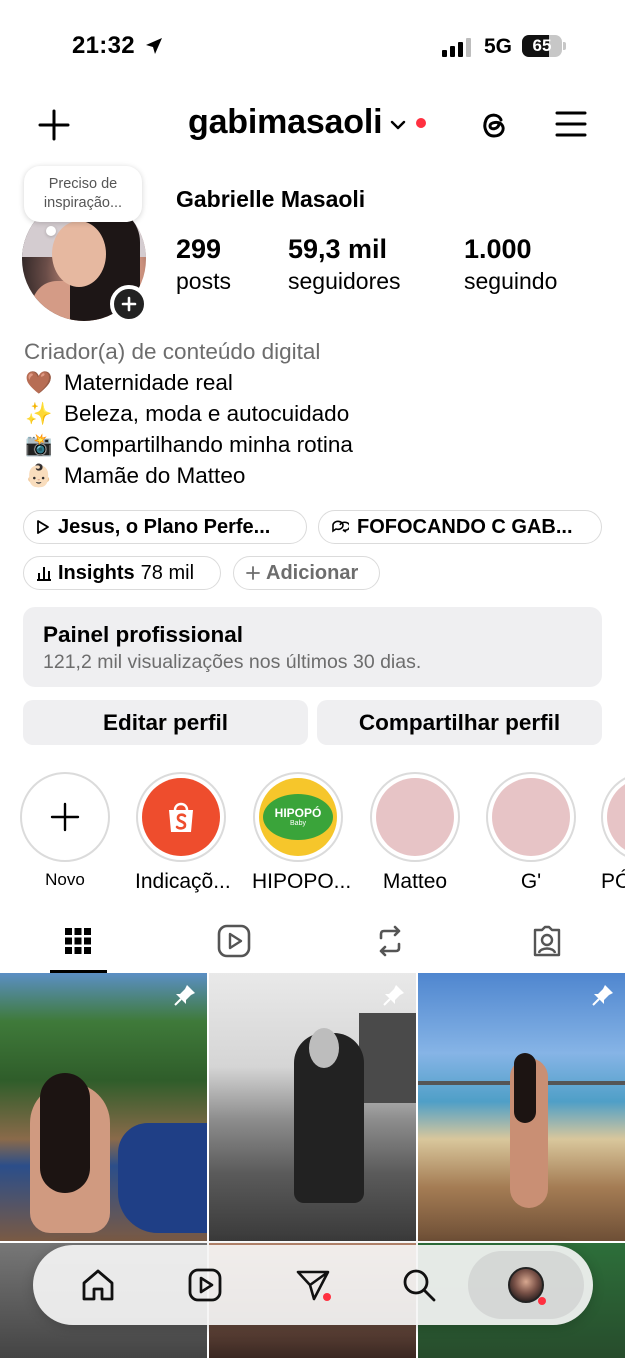  Describe the element at coordinates (154, 46) in the screenshot. I see `location-arrow-icon` at that location.